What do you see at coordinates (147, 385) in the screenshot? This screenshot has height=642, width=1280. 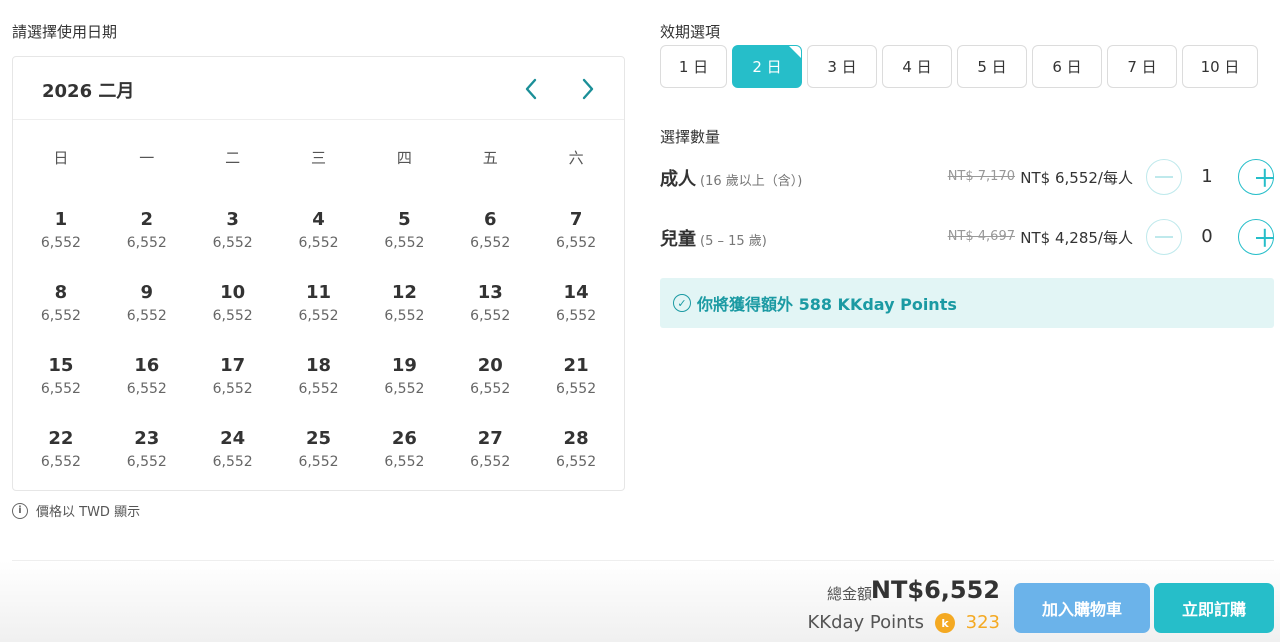 I see `calendar-day: 16 6,552` at bounding box center [147, 385].